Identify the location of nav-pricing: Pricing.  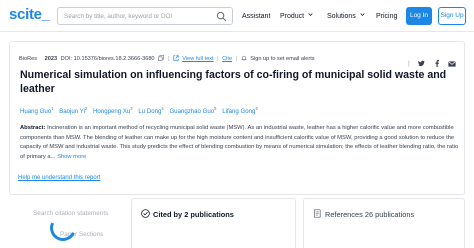
(386, 16).